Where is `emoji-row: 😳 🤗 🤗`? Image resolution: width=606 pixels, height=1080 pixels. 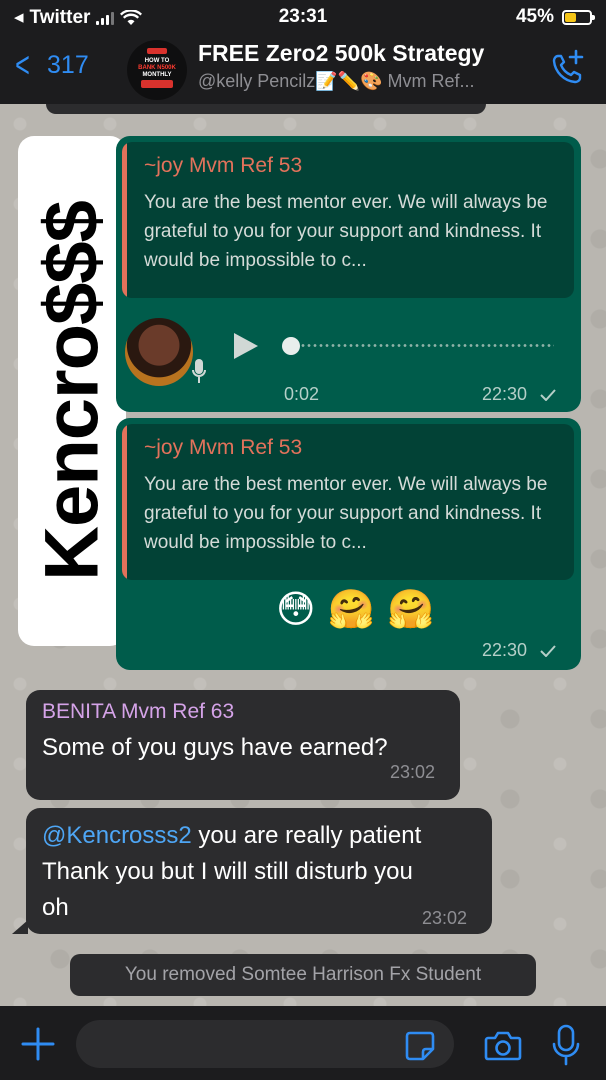 emoji-row: 😳 🤗 🤗 is located at coordinates (355, 610).